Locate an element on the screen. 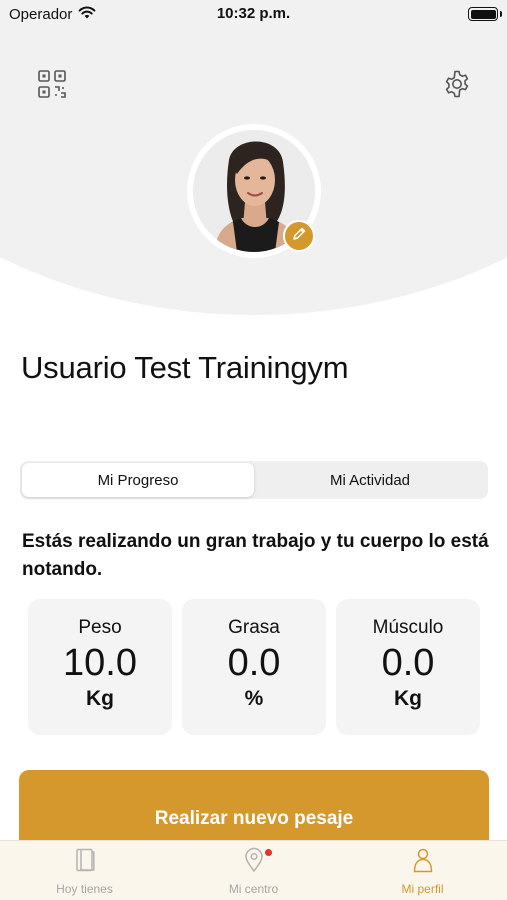  settings-button is located at coordinates (457, 86).